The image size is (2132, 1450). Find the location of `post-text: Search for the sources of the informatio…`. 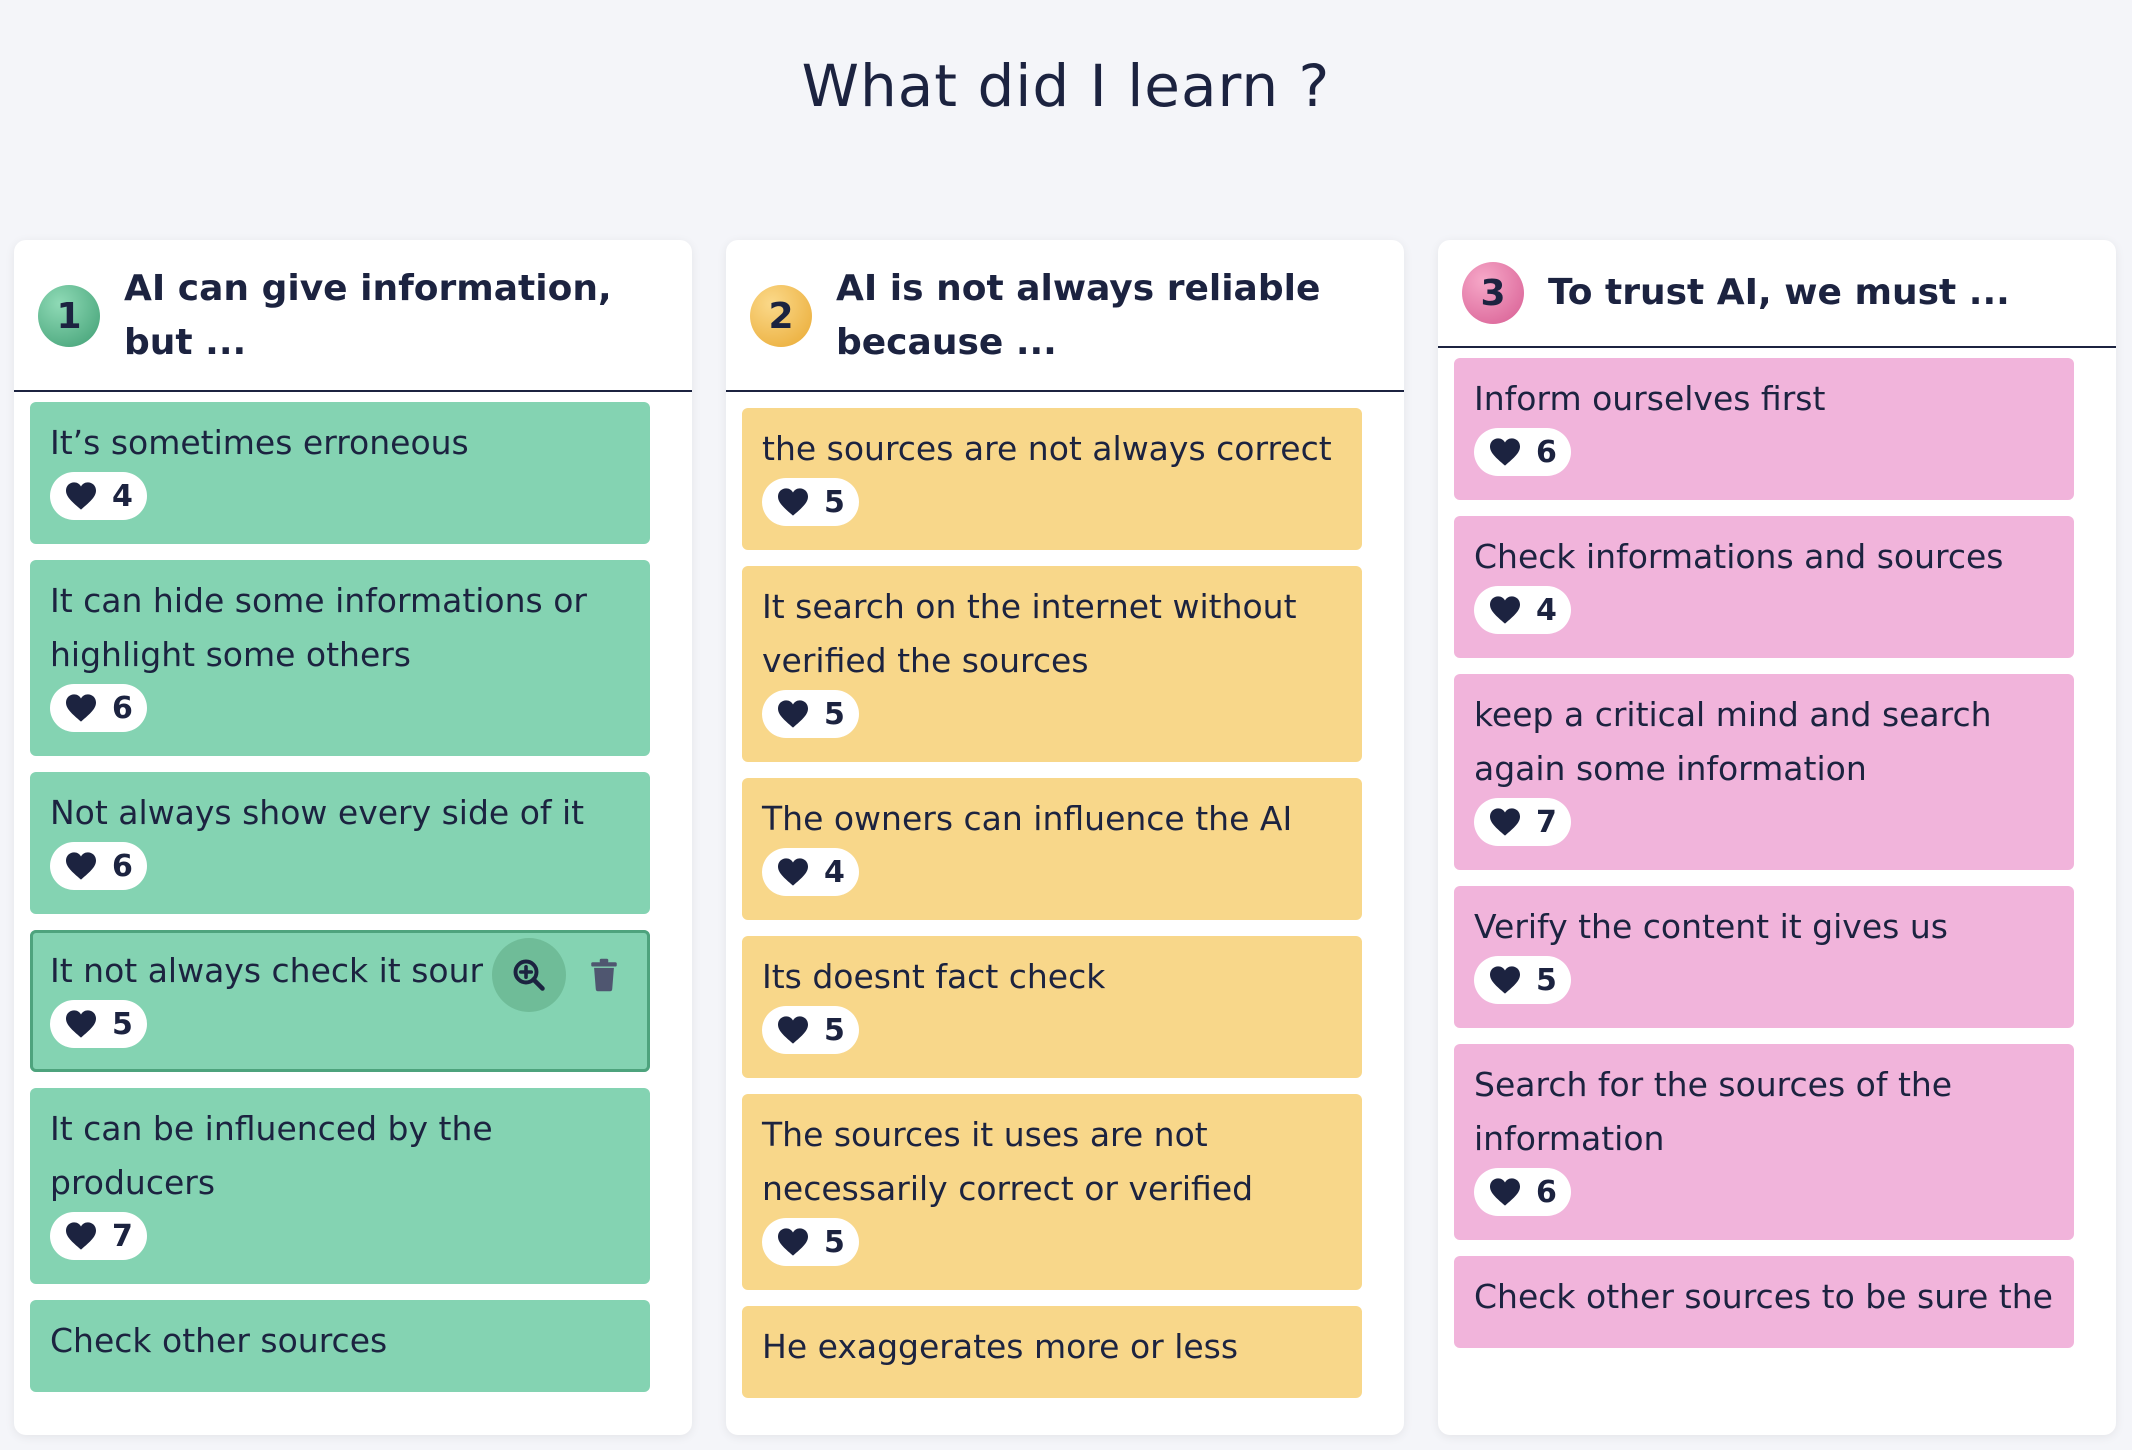

post-text: Search for the sources of the informatio… is located at coordinates (1713, 1111).